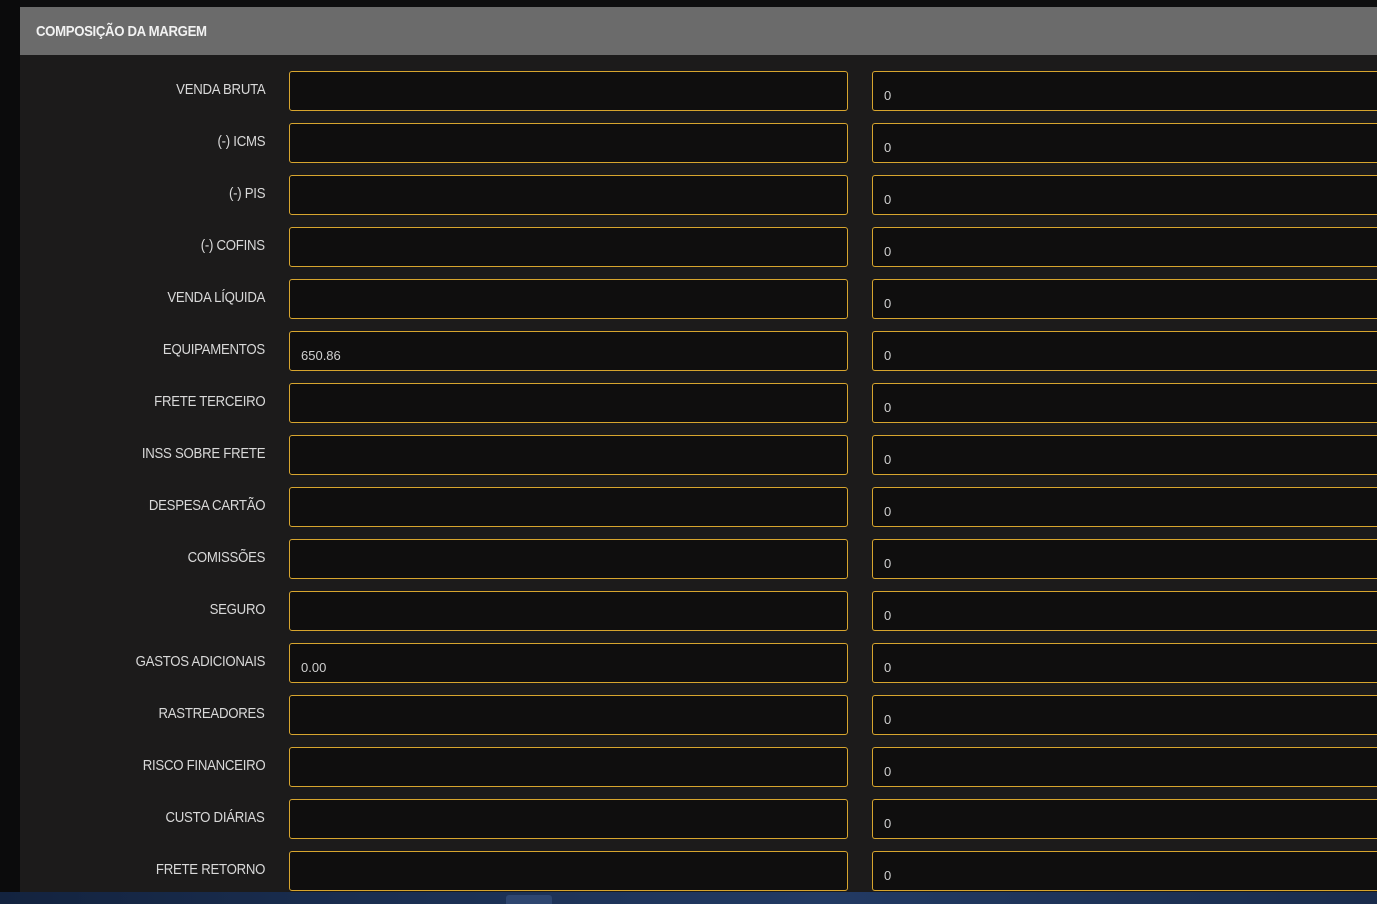 The image size is (1377, 904). Describe the element at coordinates (237, 609) in the screenshot. I see `row-label: SEGURO` at that location.